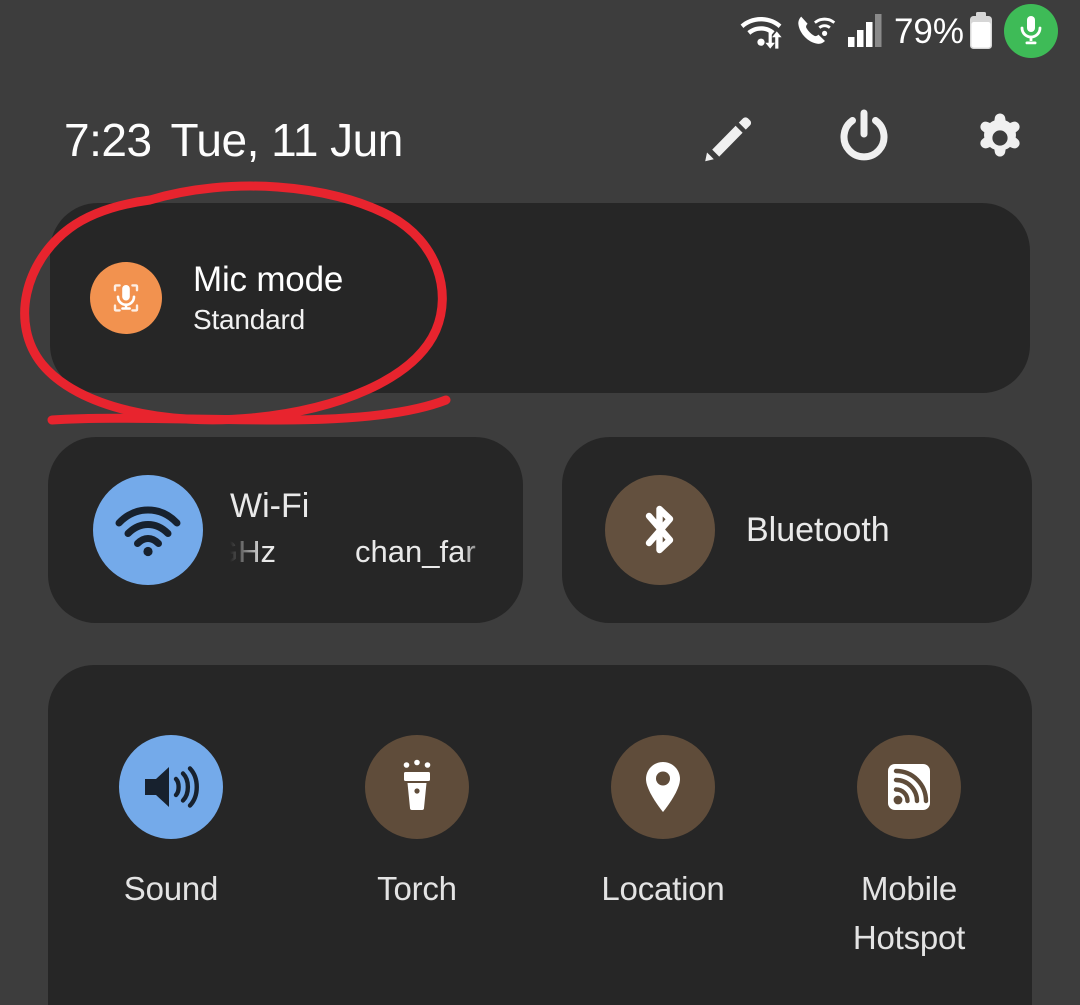 The image size is (1080, 1005). Describe the element at coordinates (253, 551) in the screenshot. I see `wifi-subtitle-left: GHz` at that location.